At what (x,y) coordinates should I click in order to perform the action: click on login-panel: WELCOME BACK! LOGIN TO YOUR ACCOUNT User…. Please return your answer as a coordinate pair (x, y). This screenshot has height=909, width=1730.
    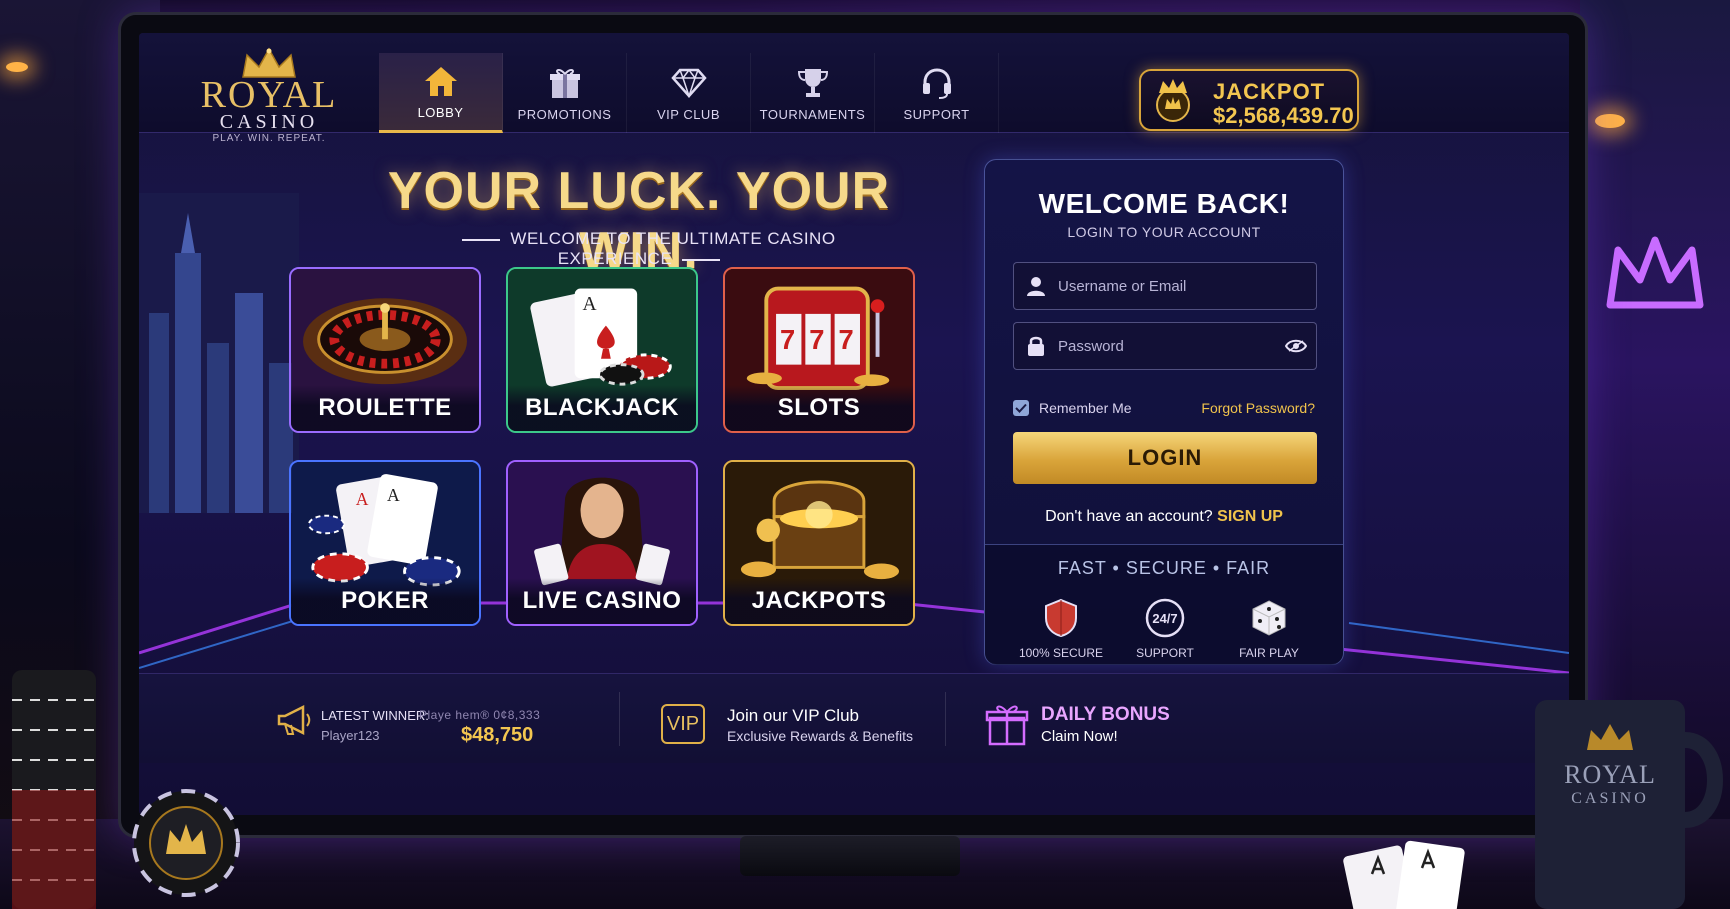
    Looking at the image, I should click on (1164, 412).